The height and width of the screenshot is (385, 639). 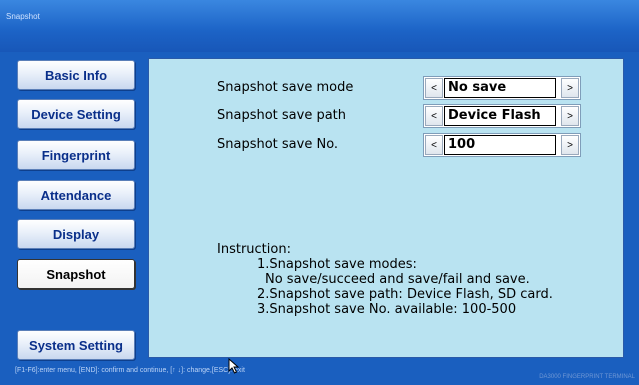 What do you see at coordinates (76, 114) in the screenshot?
I see `menu-device-setting-button: Device Setting` at bounding box center [76, 114].